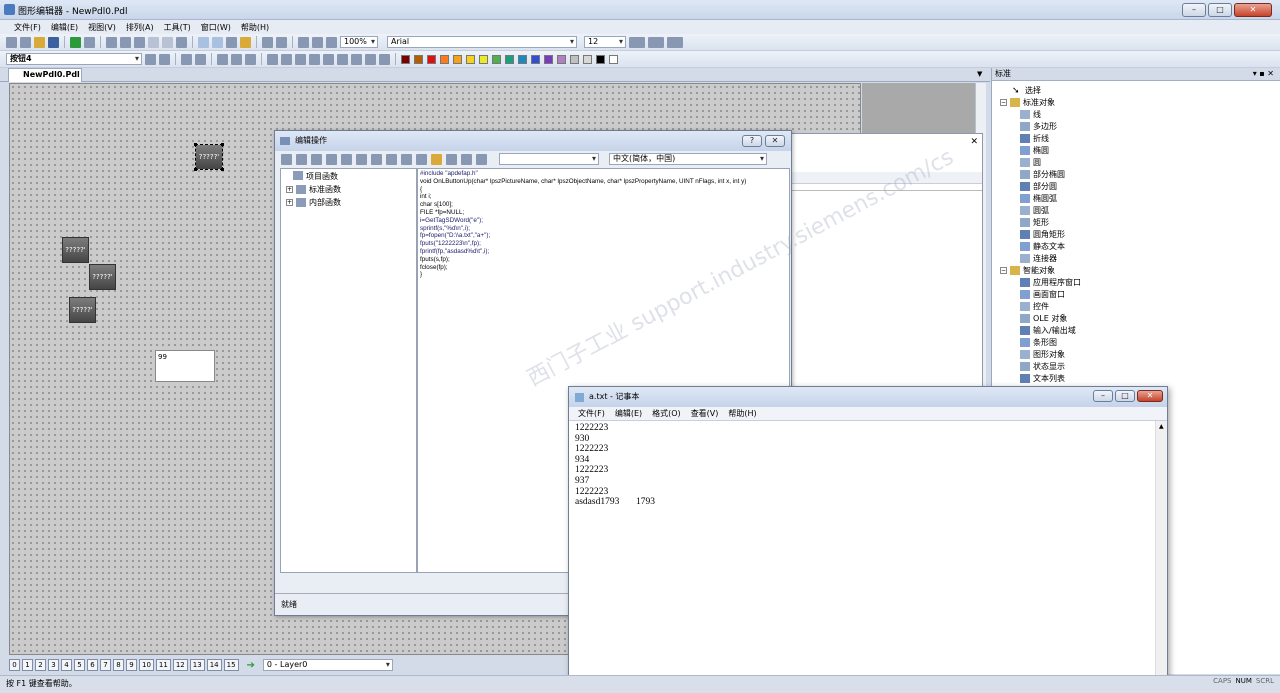  What do you see at coordinates (666, 413) in the screenshot?
I see `notepad-menu-format: 格式(O)` at bounding box center [666, 413].